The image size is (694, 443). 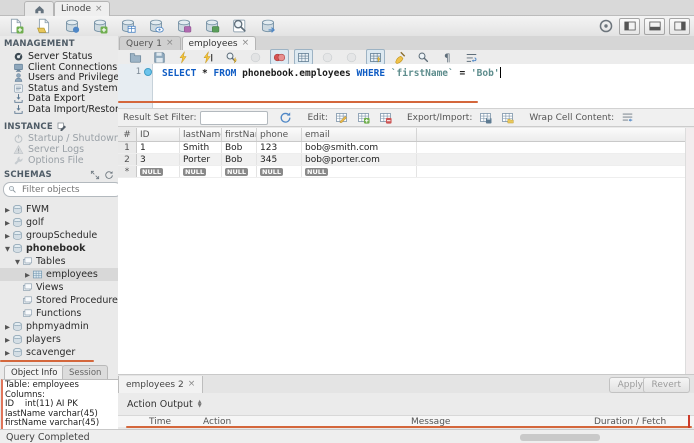 What do you see at coordinates (135, 57) in the screenshot?
I see `open-script-icon` at bounding box center [135, 57].